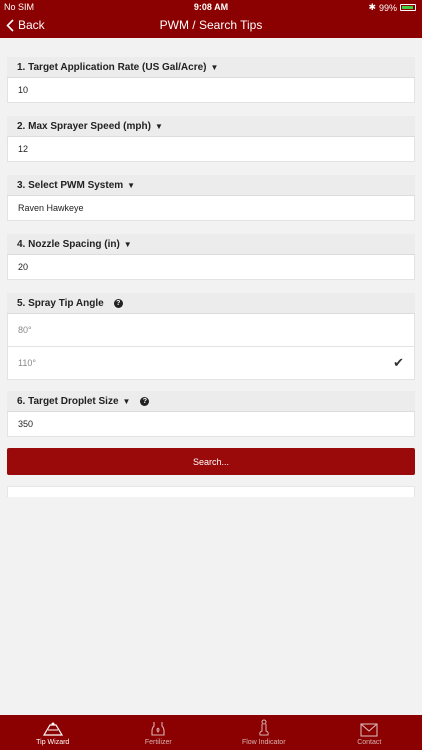  Describe the element at coordinates (263, 742) in the screenshot. I see `tab-label: Flow Indicator` at that location.